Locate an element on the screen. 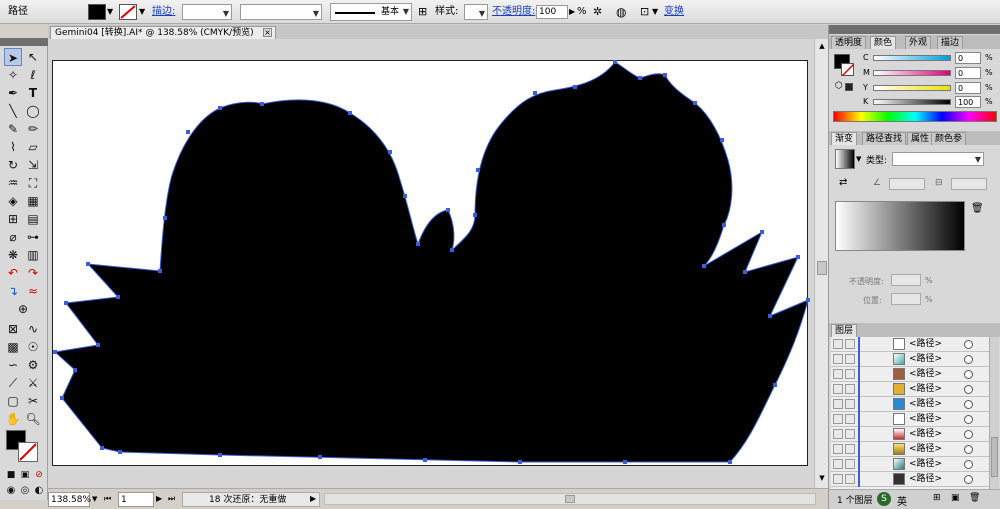 The height and width of the screenshot is (509, 1000). layers-scroll-thumb is located at coordinates (994, 457).